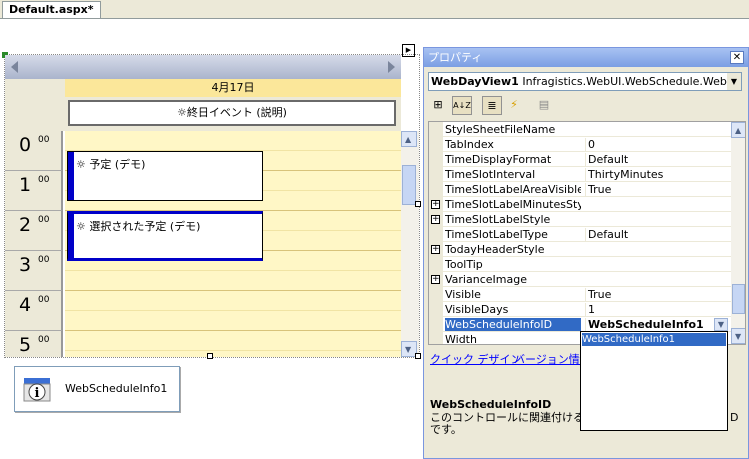 Image resolution: width=749 pixels, height=459 pixels. What do you see at coordinates (165, 236) in the screenshot?
I see `selected-appointment: ☼ 選択された予定 (デモ)` at bounding box center [165, 236].